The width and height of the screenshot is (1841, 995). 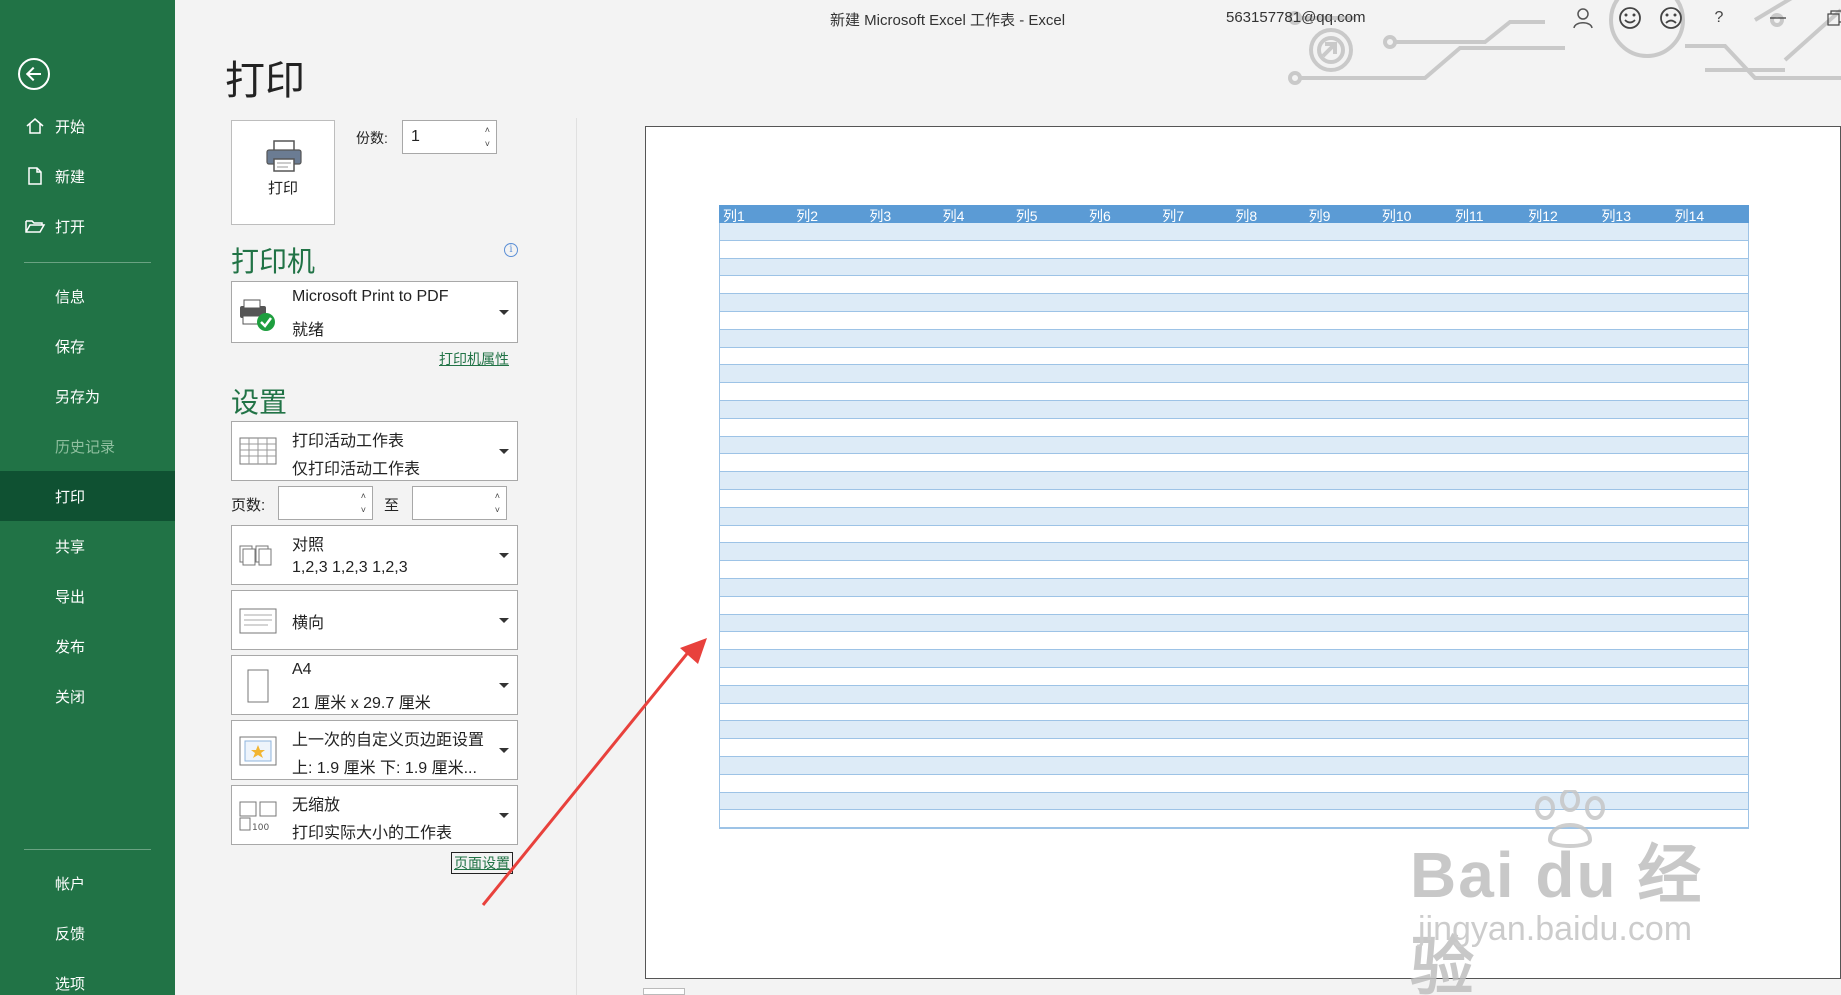 I want to click on user-account-email: 563157781@qq.com, so click(x=1296, y=17).